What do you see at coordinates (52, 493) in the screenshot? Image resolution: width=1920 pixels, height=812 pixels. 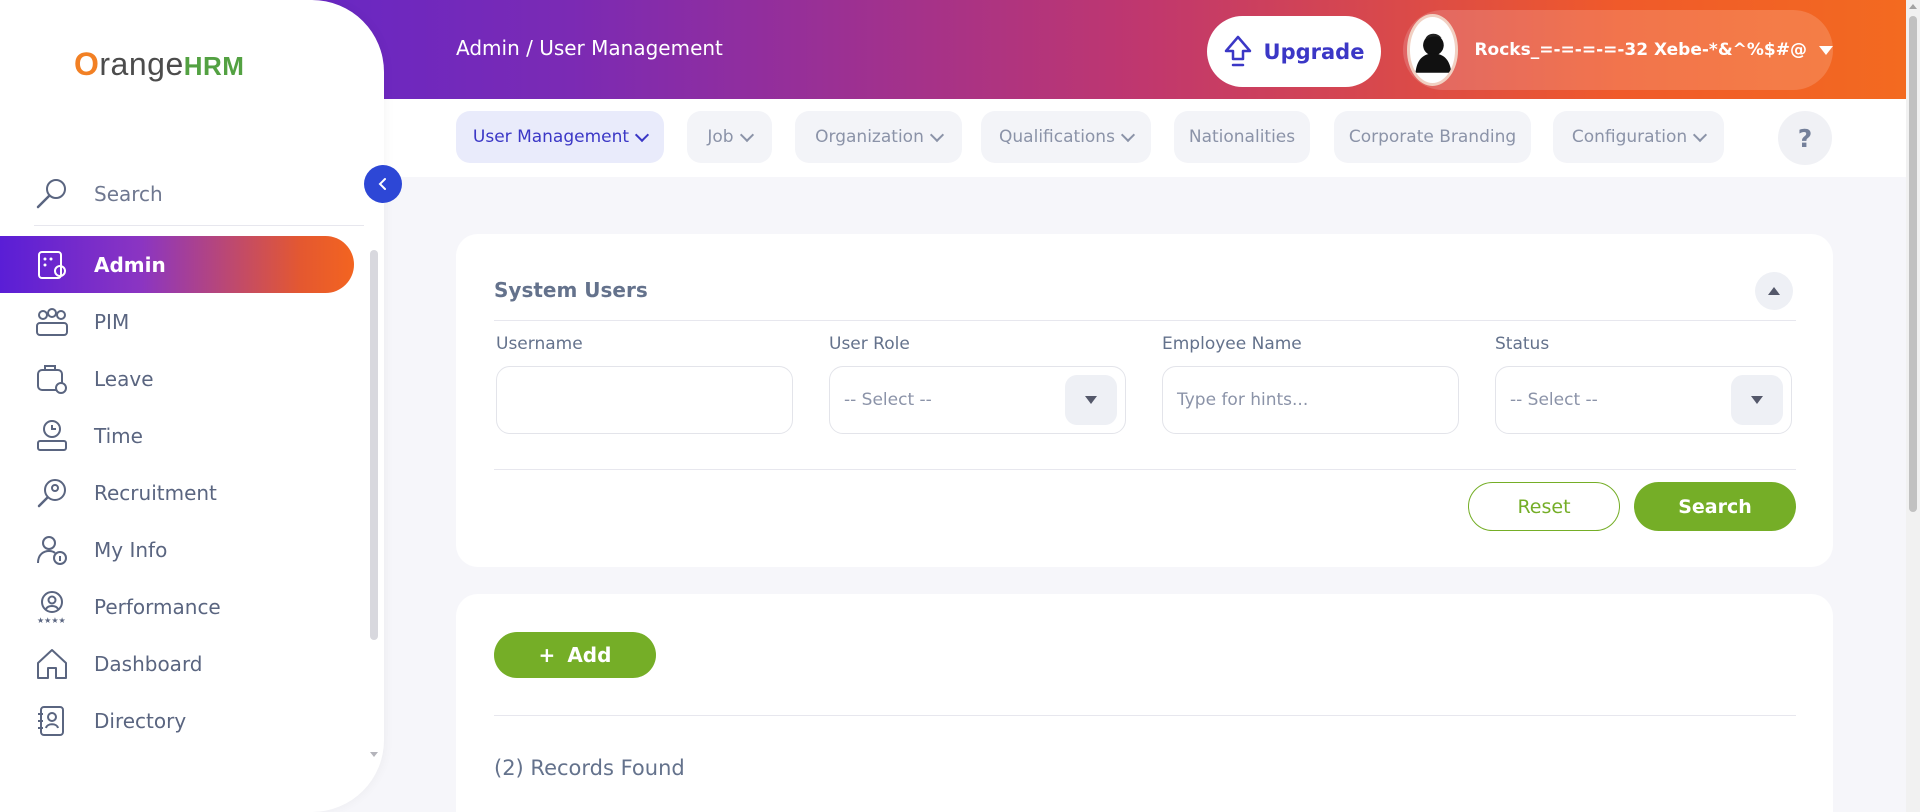 I see `recruitment-icon` at bounding box center [52, 493].